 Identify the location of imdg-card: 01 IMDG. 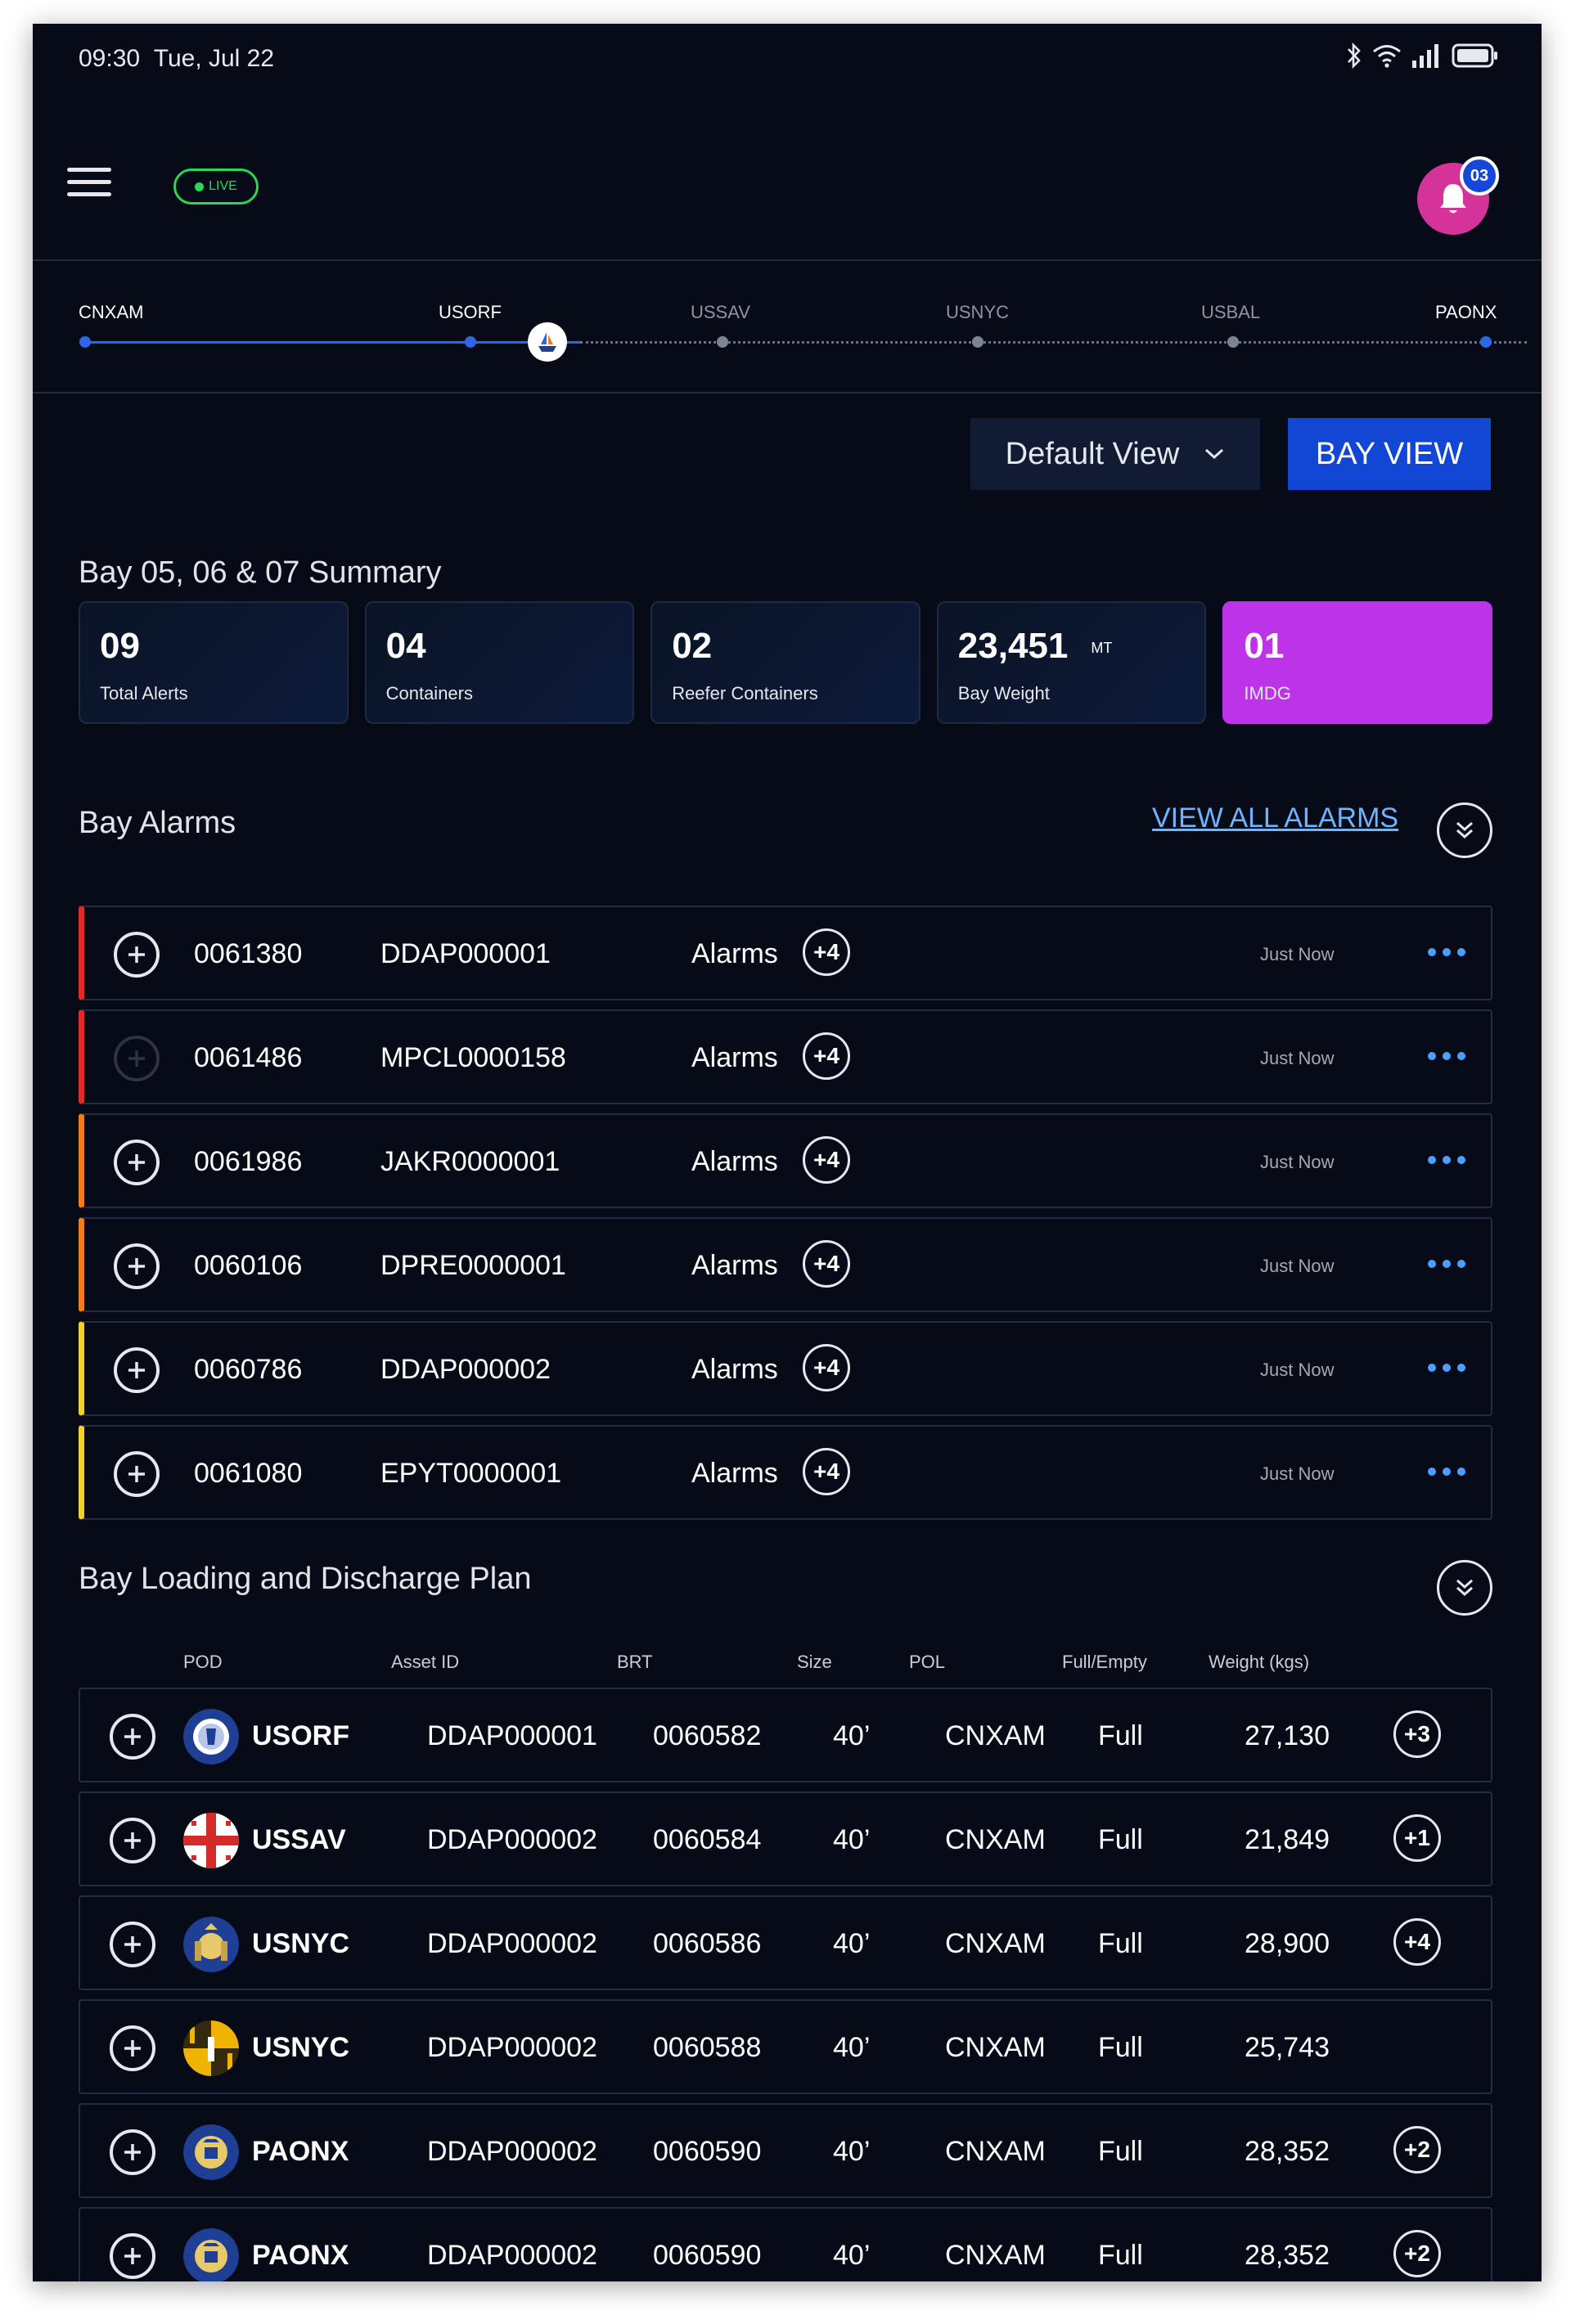
(1357, 662).